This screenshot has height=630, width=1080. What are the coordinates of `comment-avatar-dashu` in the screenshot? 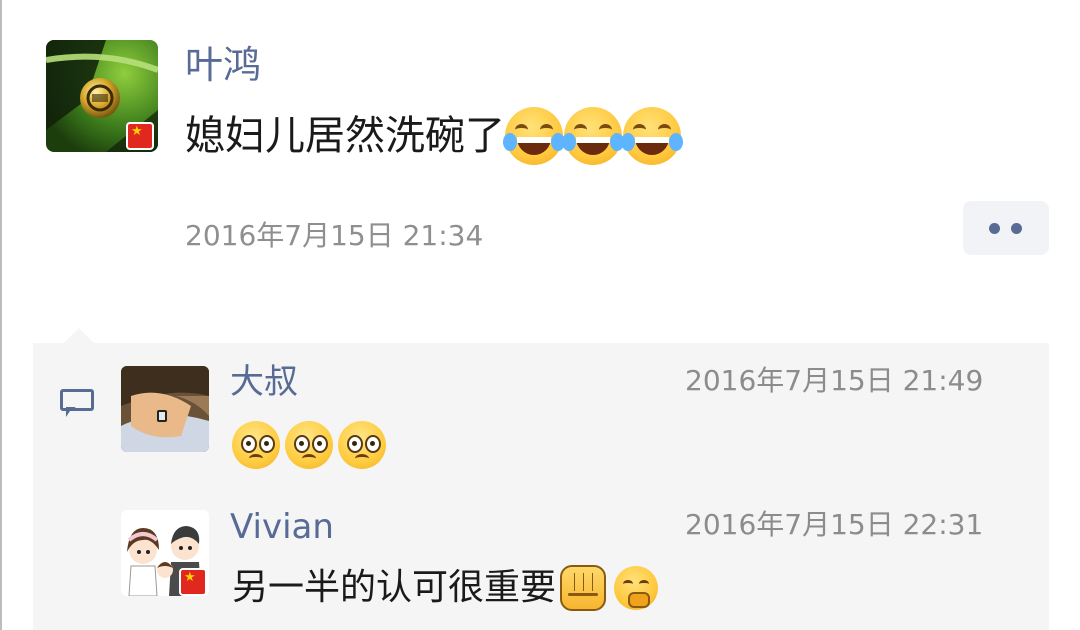 It's located at (165, 409).